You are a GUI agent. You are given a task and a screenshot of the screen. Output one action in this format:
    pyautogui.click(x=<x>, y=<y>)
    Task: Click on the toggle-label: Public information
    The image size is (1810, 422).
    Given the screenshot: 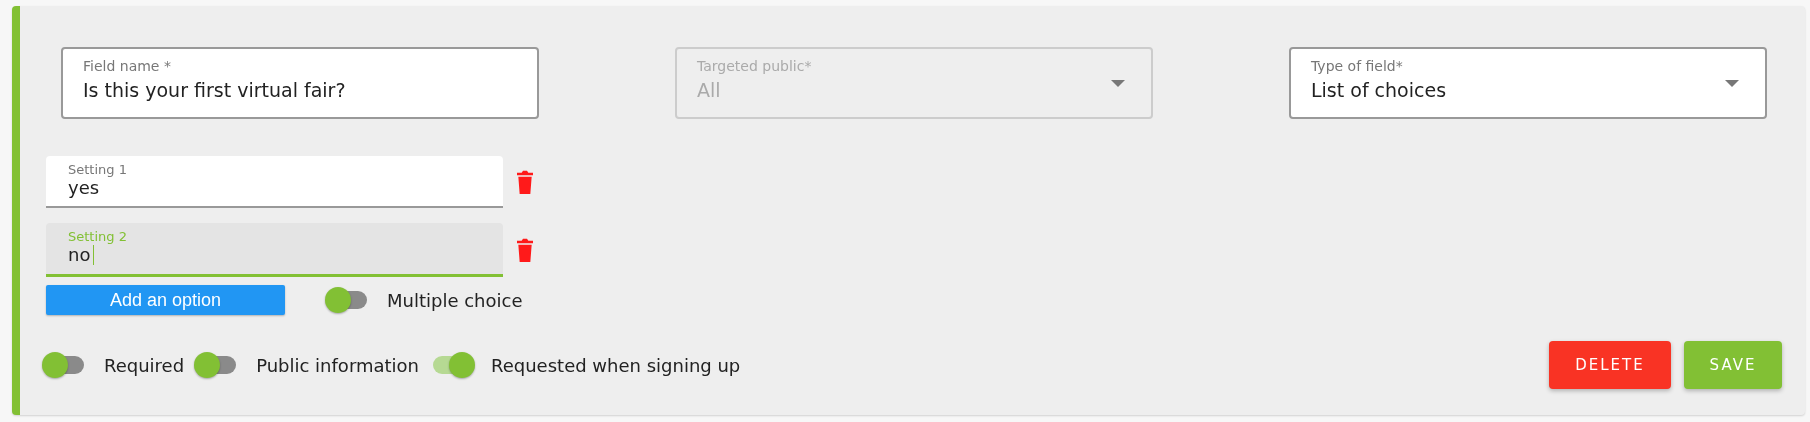 What is the action you would take?
    pyautogui.click(x=337, y=365)
    